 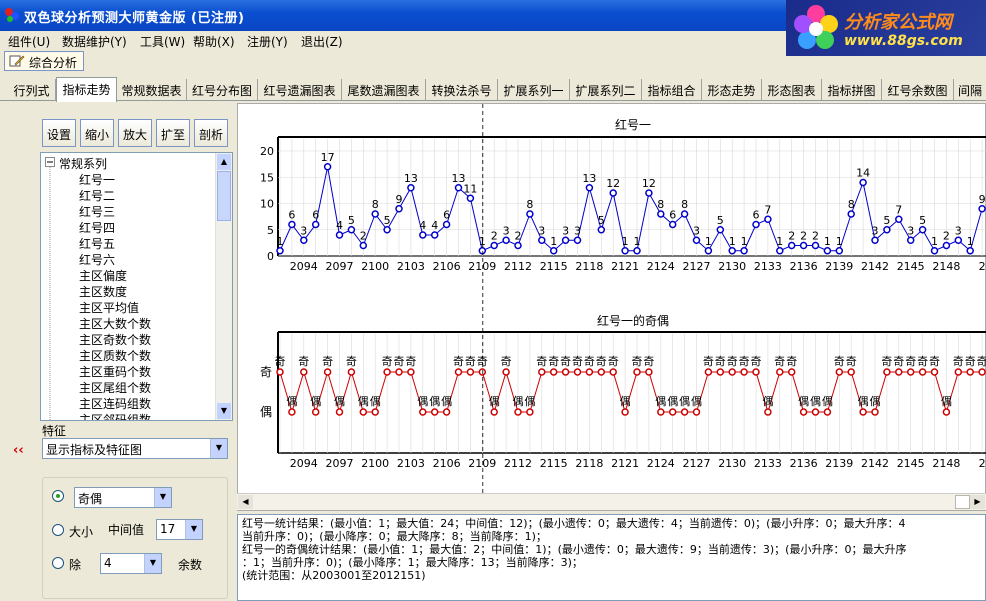 I want to click on modulo-select: 4 ▼, so click(x=131, y=563).